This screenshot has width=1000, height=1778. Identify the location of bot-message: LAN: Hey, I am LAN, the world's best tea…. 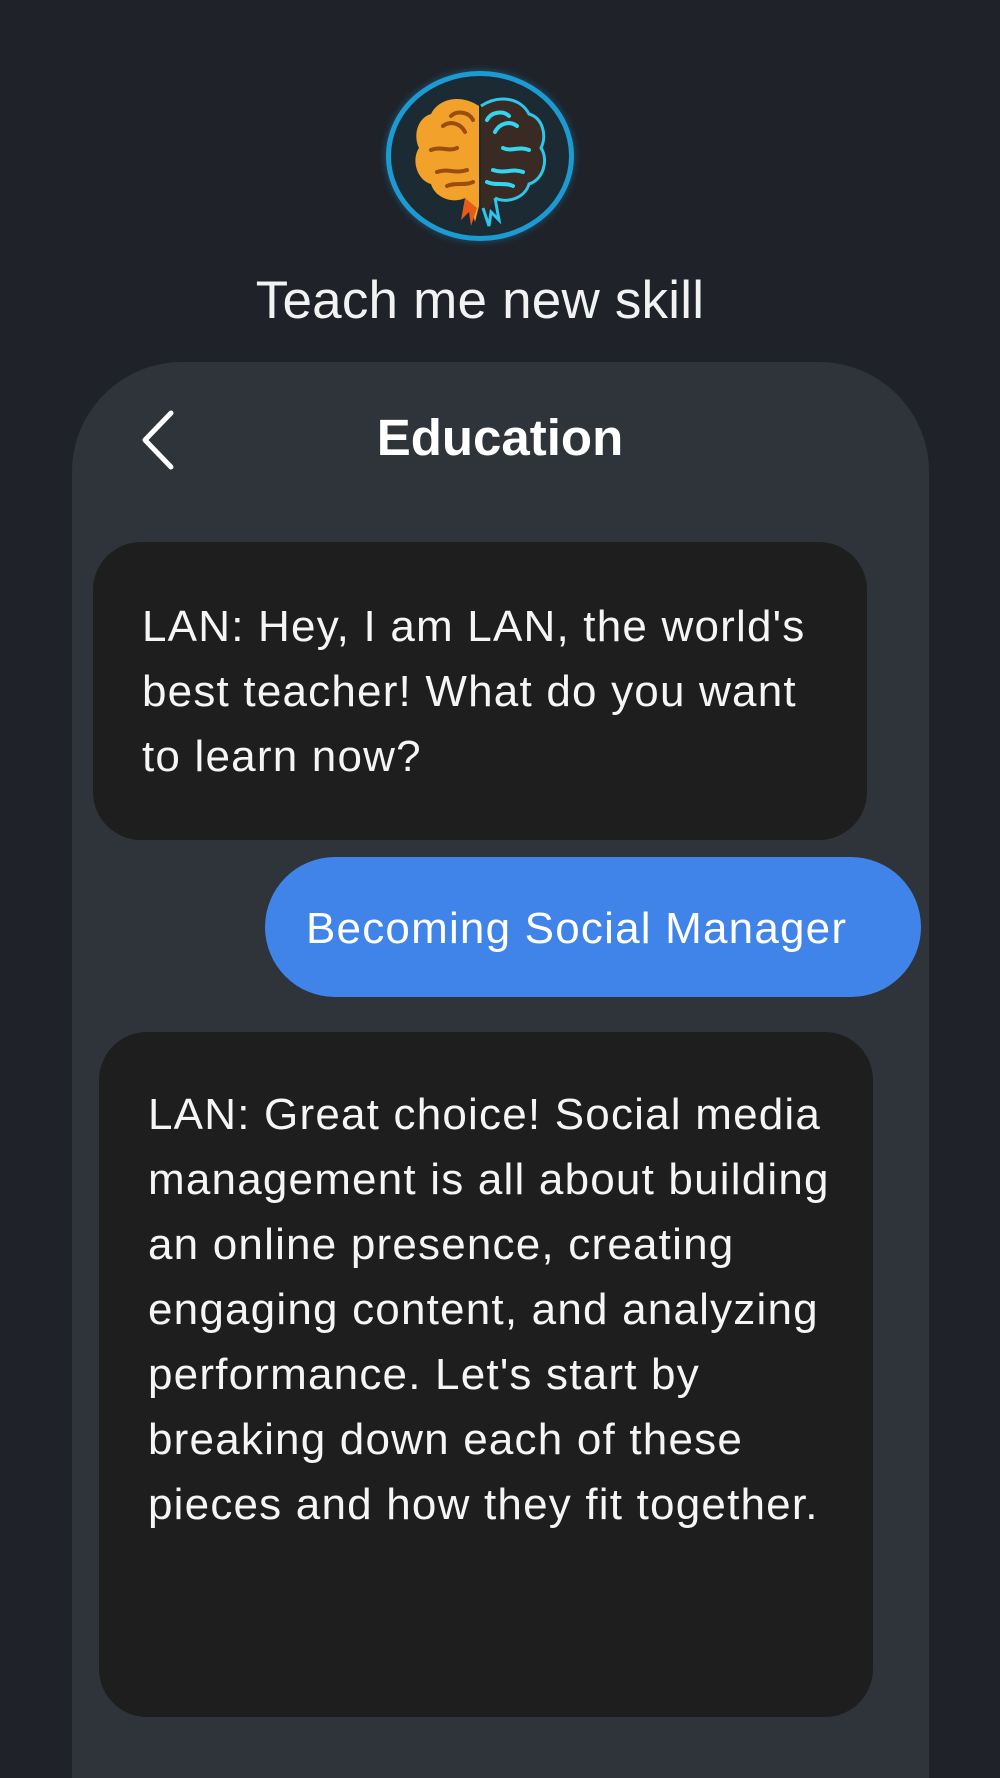
(480, 691).